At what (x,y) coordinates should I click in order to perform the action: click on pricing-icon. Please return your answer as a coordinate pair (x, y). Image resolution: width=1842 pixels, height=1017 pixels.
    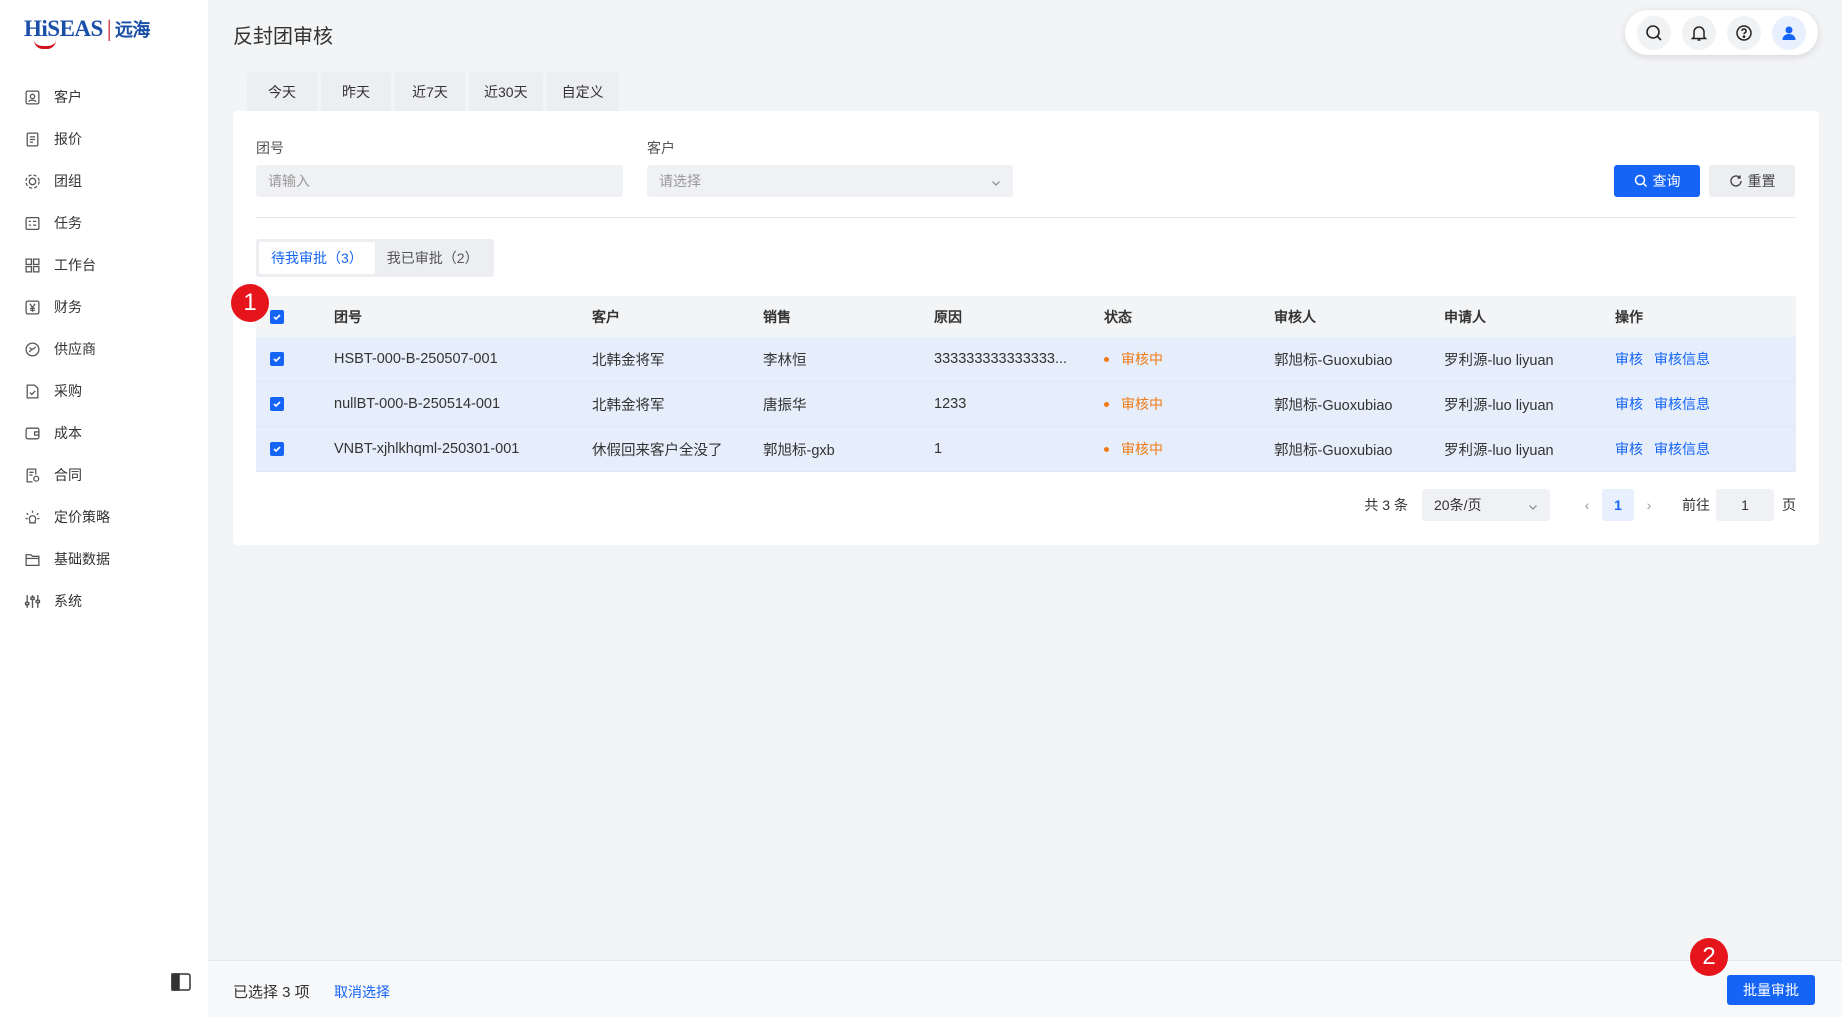
    Looking at the image, I should click on (32, 517).